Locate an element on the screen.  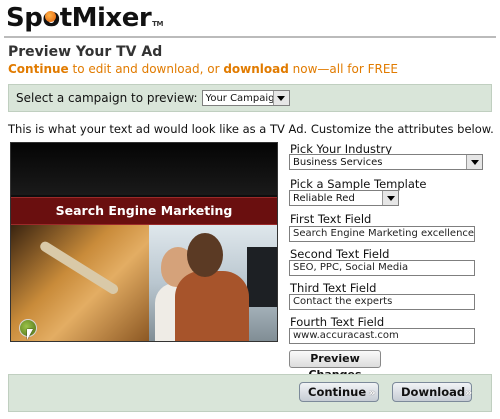
ad-banner-text: Search Engine Marketing is located at coordinates (144, 211).